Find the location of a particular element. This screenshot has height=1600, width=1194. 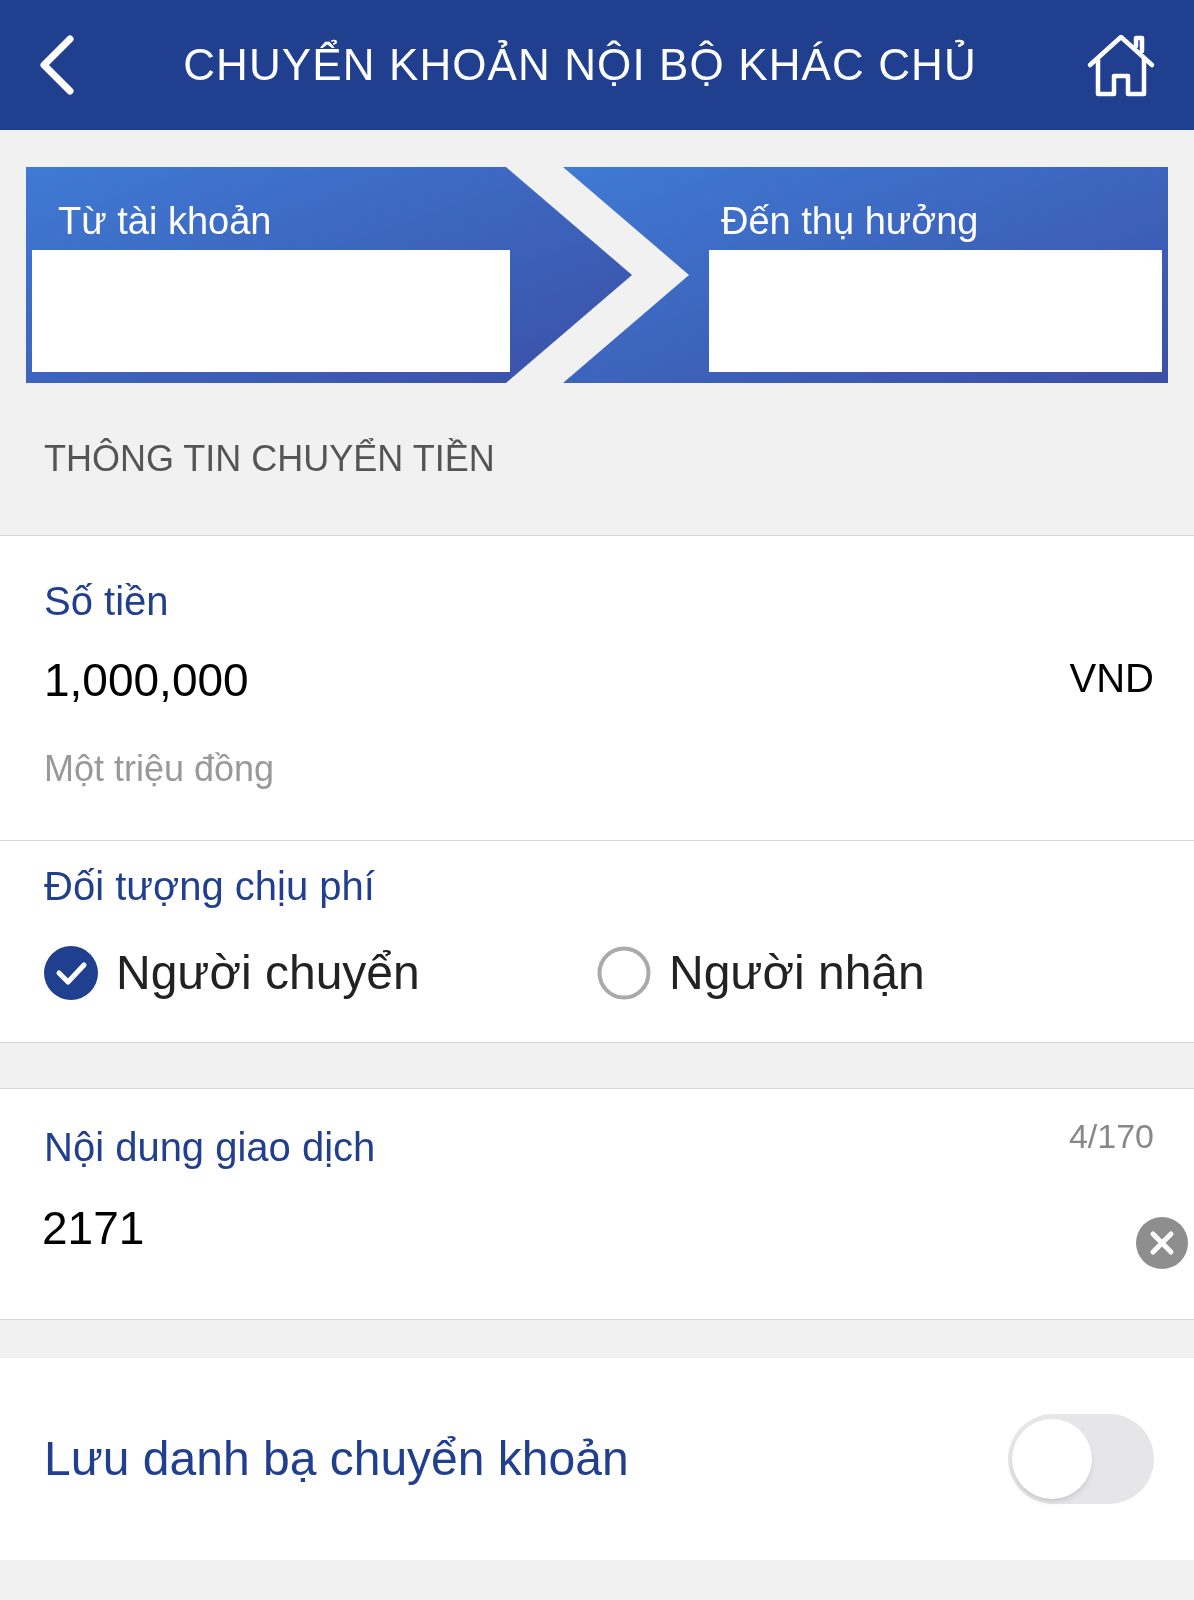

radio-option: Người chuyển is located at coordinates (320, 973).